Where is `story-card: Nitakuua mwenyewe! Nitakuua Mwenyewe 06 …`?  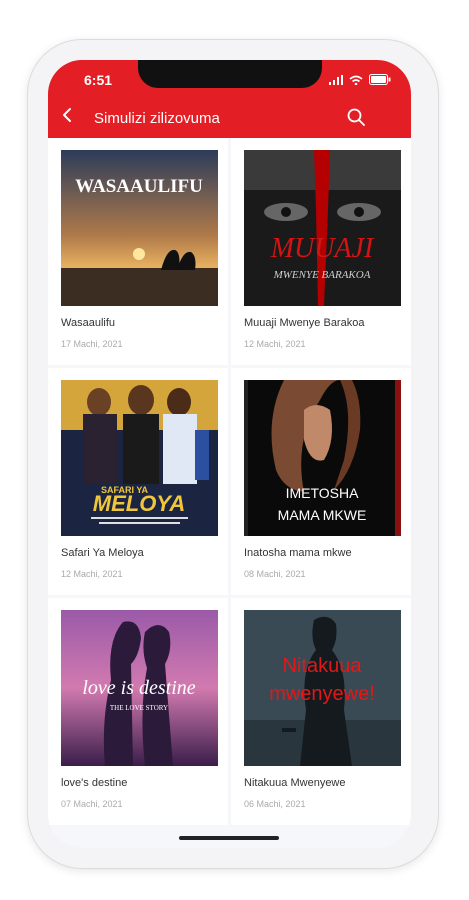
story-card: Nitakuua mwenyewe! Nitakuua Mwenyewe 06 … is located at coordinates (321, 711).